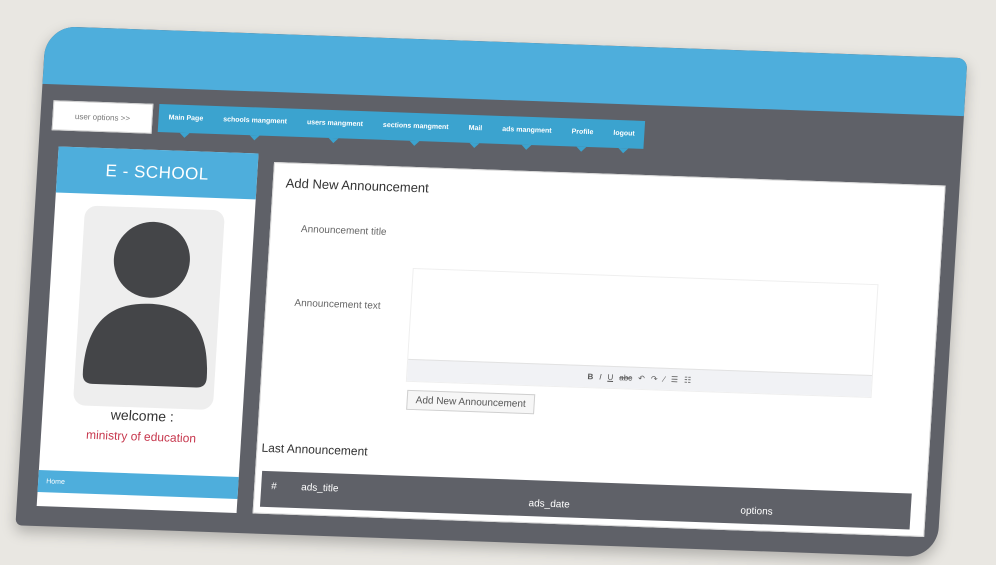 The image size is (996, 565). I want to click on nav-schools: schools mangment, so click(254, 123).